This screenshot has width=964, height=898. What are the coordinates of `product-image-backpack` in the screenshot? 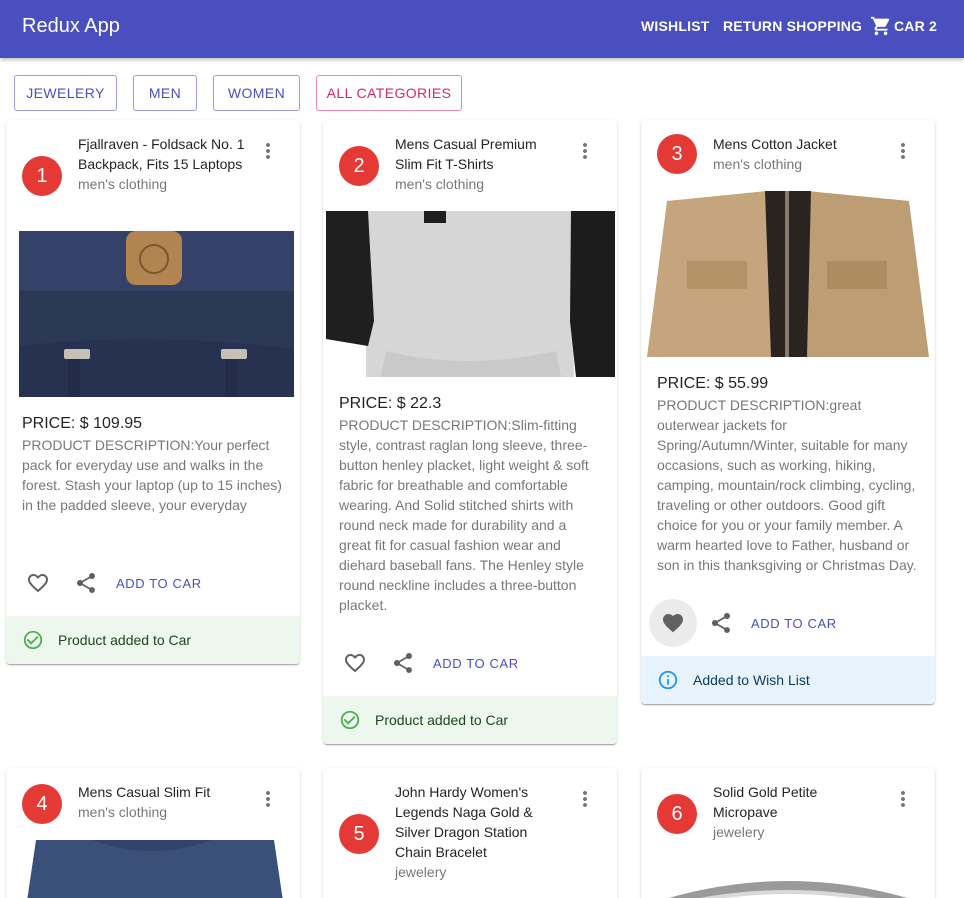 It's located at (153, 314).